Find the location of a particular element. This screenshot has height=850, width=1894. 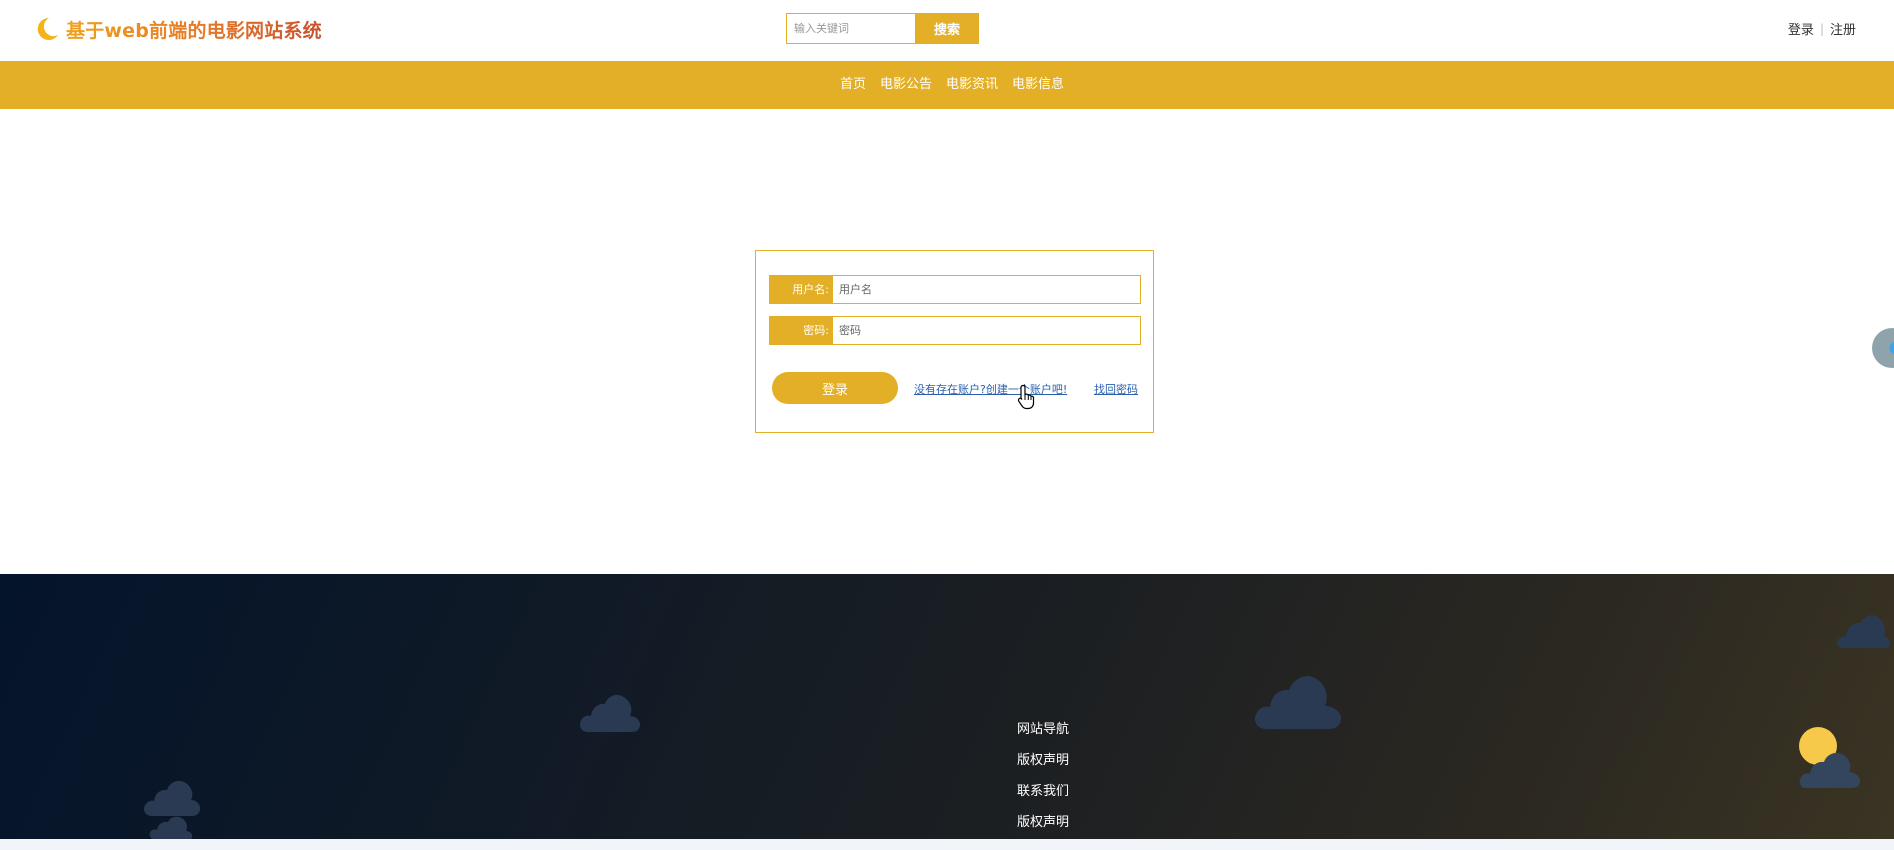

search-input is located at coordinates (850, 28).